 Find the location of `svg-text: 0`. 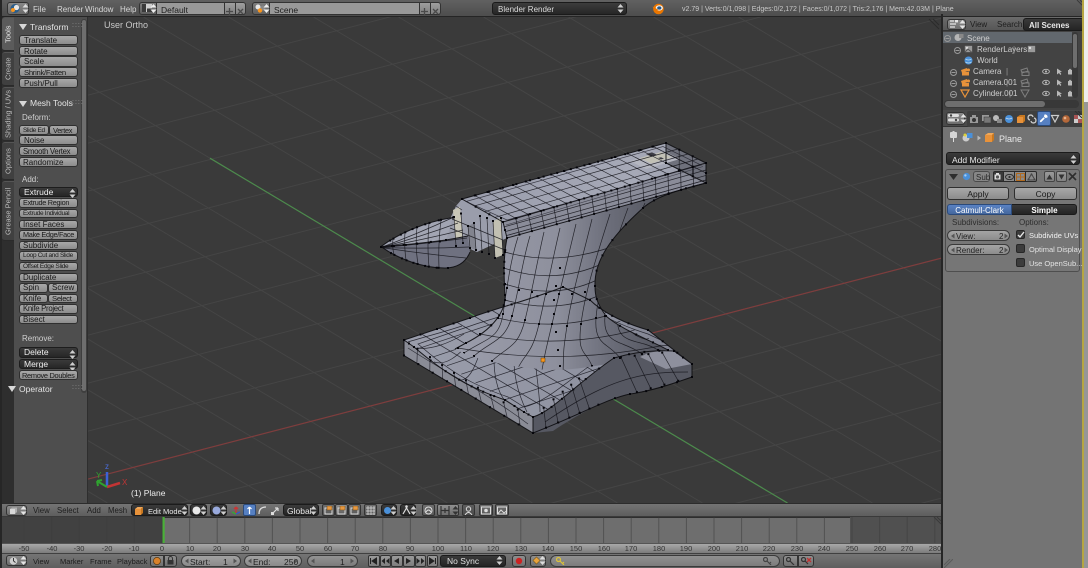

svg-text: 0 is located at coordinates (162, 548).